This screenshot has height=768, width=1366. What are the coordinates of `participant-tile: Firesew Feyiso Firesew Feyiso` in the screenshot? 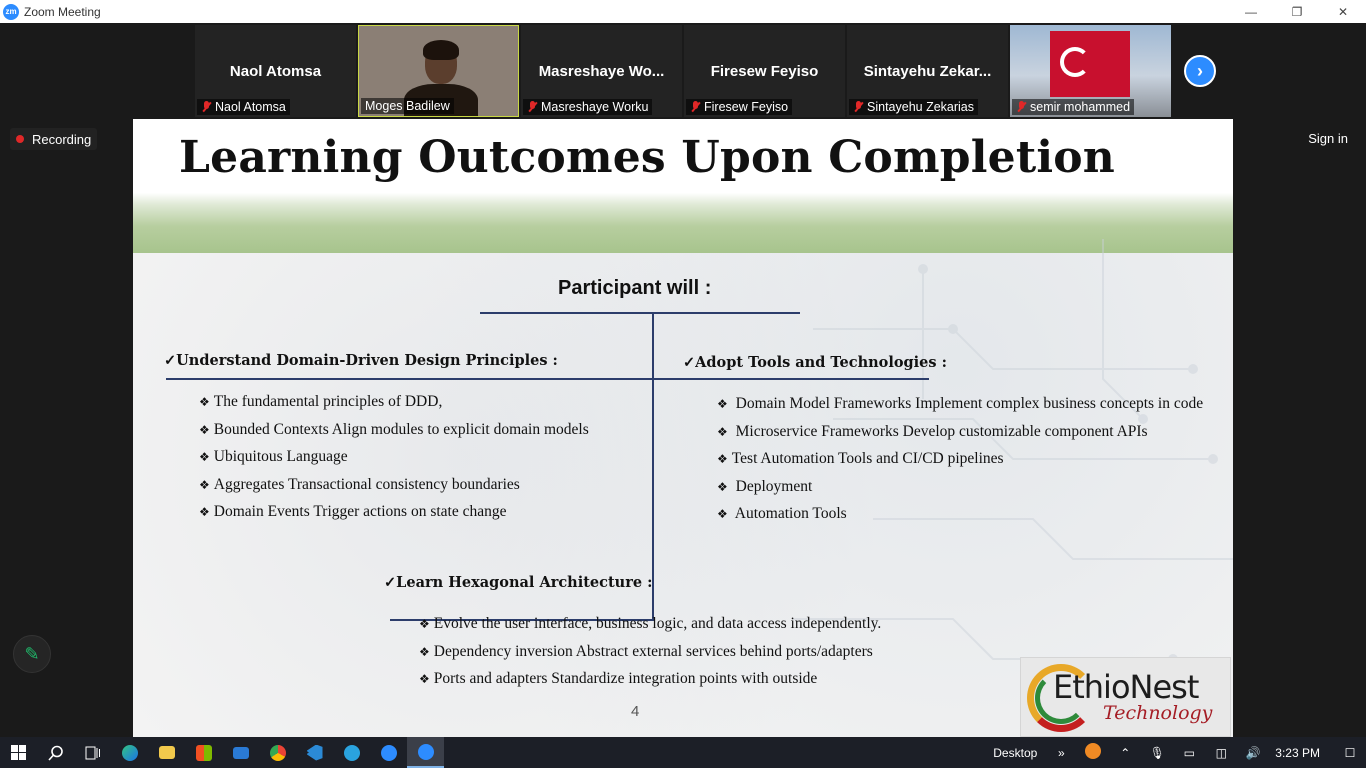 It's located at (764, 71).